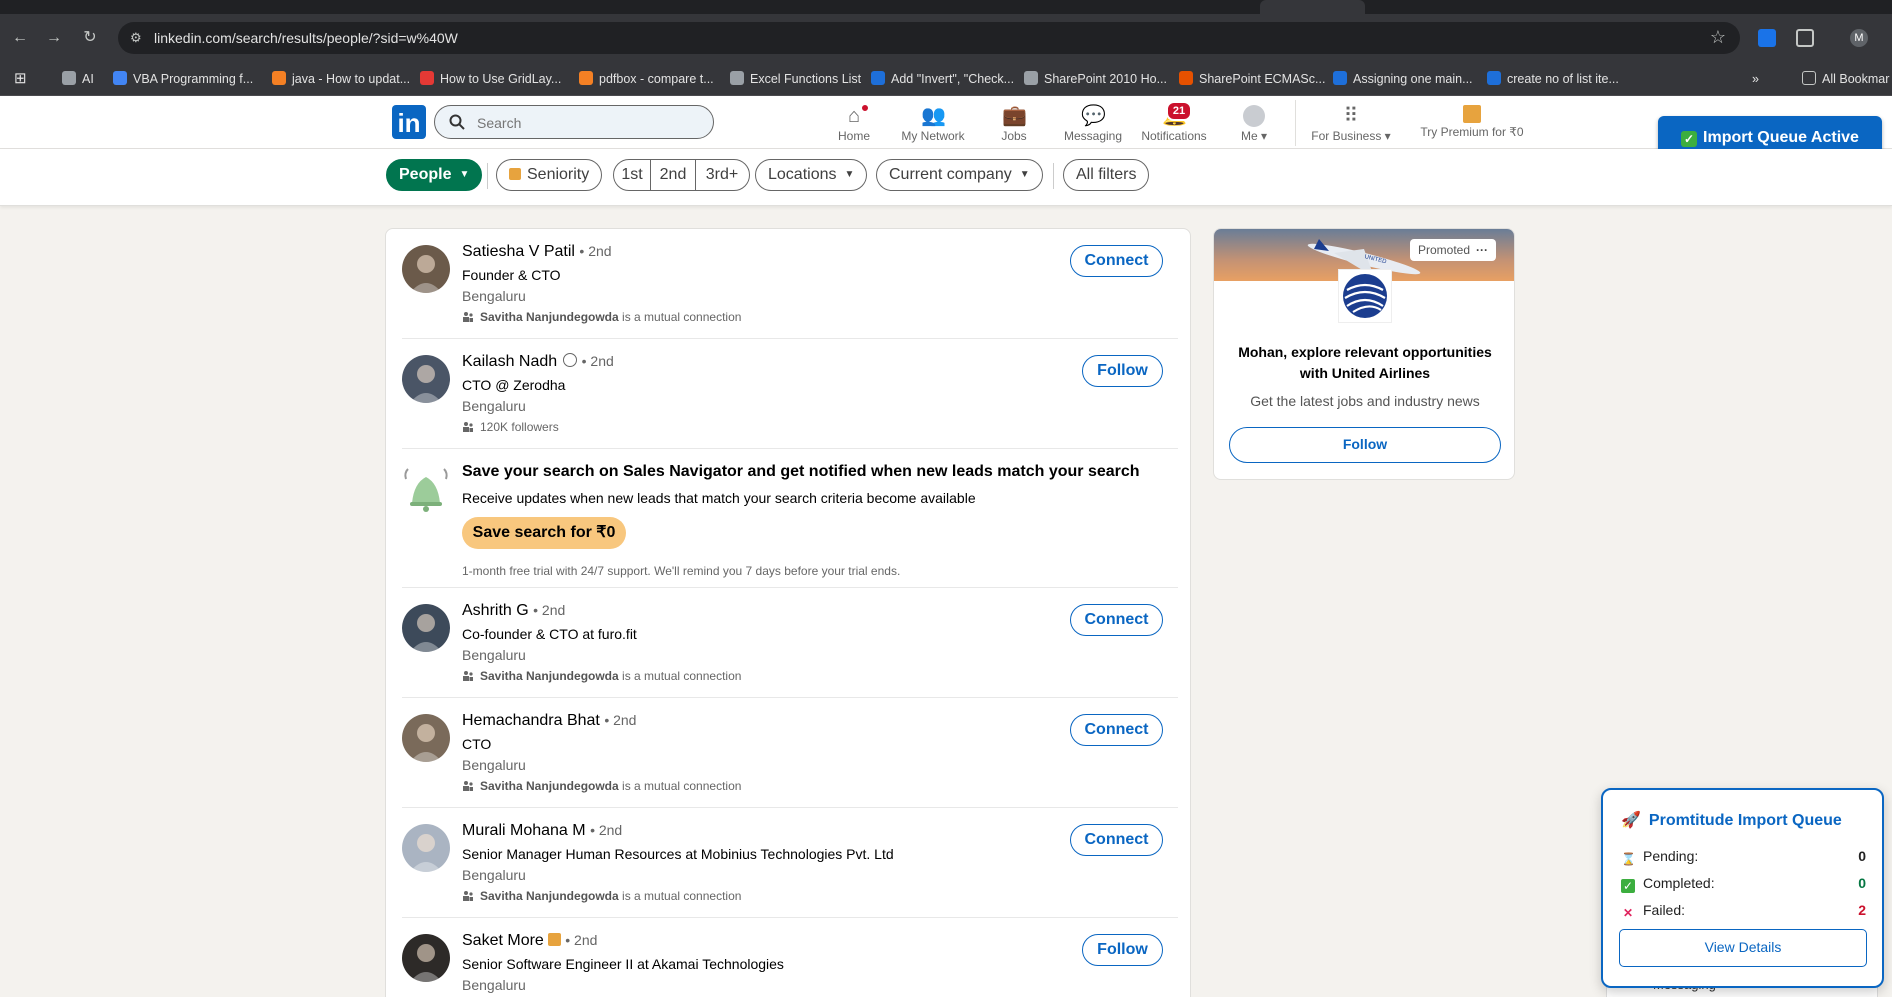 This screenshot has width=1892, height=997. I want to click on nav-item-for: ⠿ For Business ▾, so click(1351, 124).